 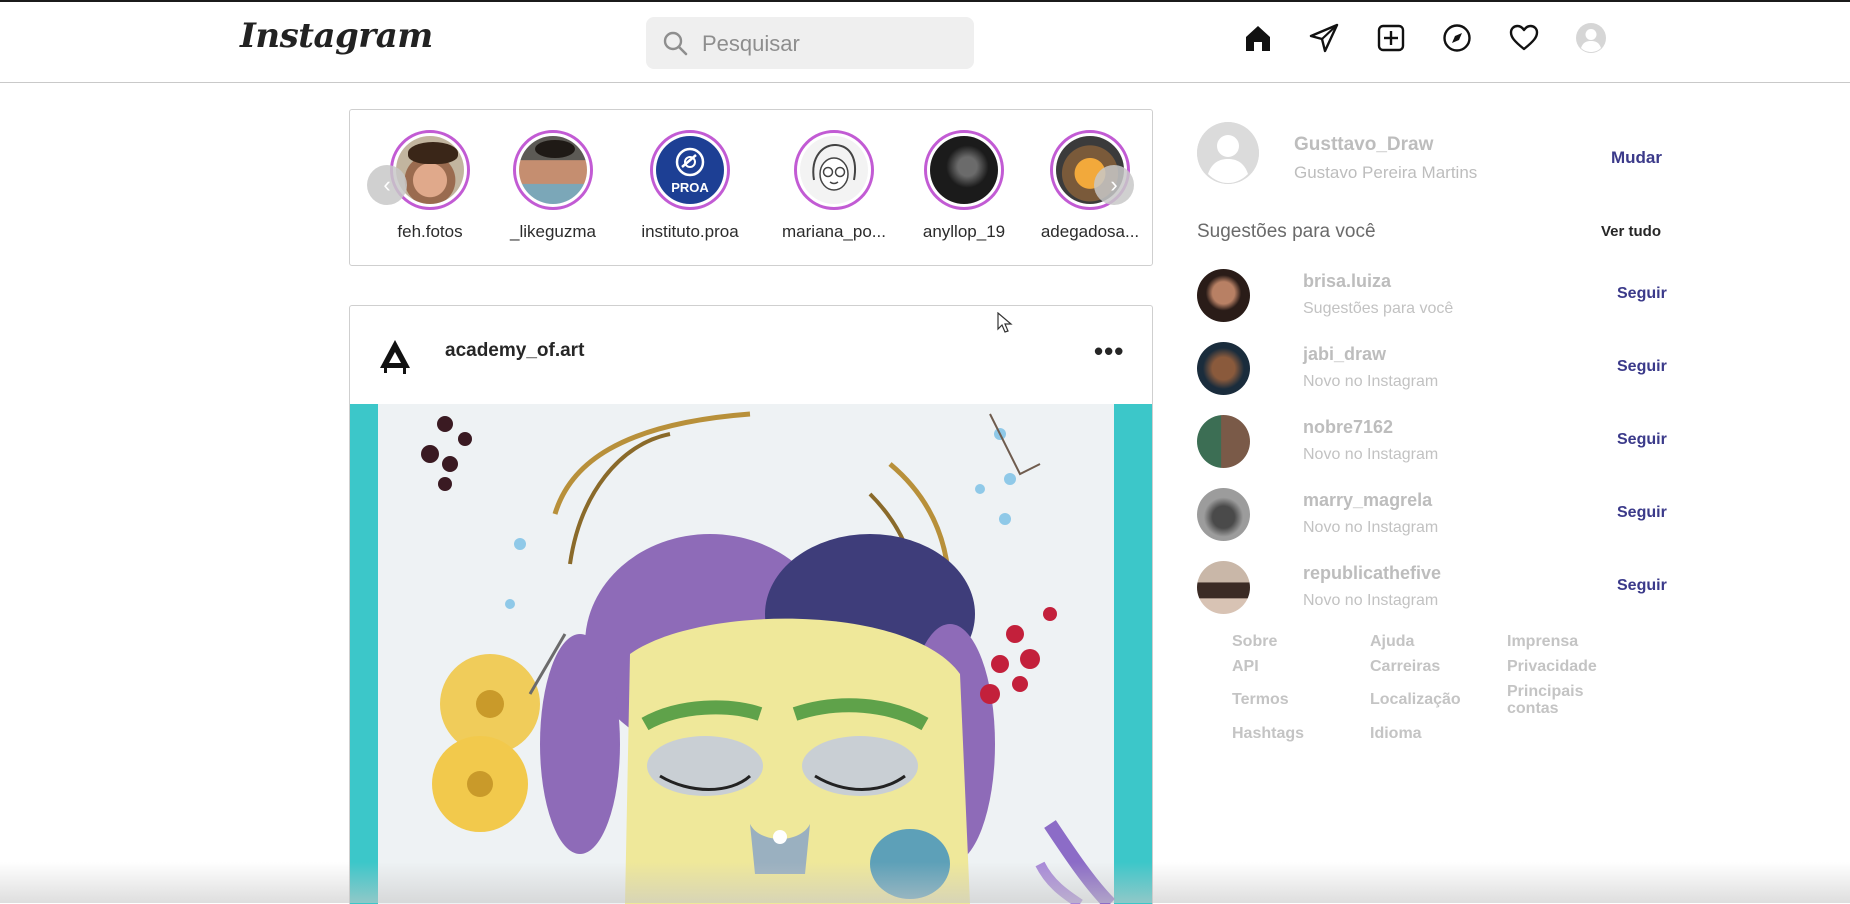 What do you see at coordinates (964, 231) in the screenshot?
I see `story-username: anyllop_19` at bounding box center [964, 231].